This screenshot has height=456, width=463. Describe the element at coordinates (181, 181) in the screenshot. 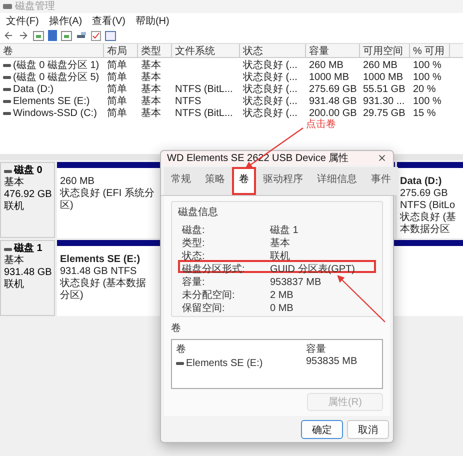

I see `tab: 常规` at that location.